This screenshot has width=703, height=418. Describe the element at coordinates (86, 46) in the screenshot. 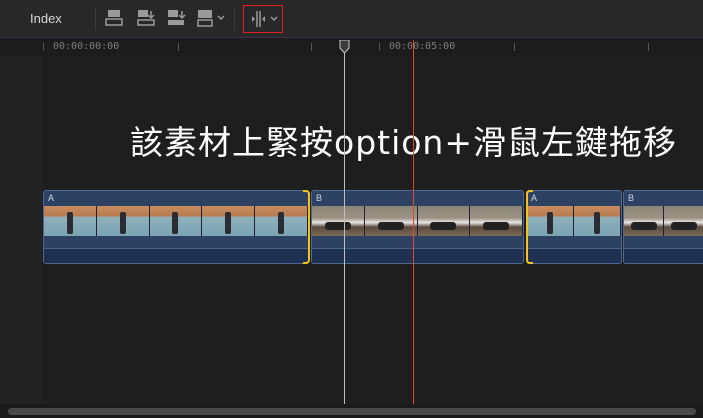

I see `ruler-timecode: 00:00:00:00` at that location.